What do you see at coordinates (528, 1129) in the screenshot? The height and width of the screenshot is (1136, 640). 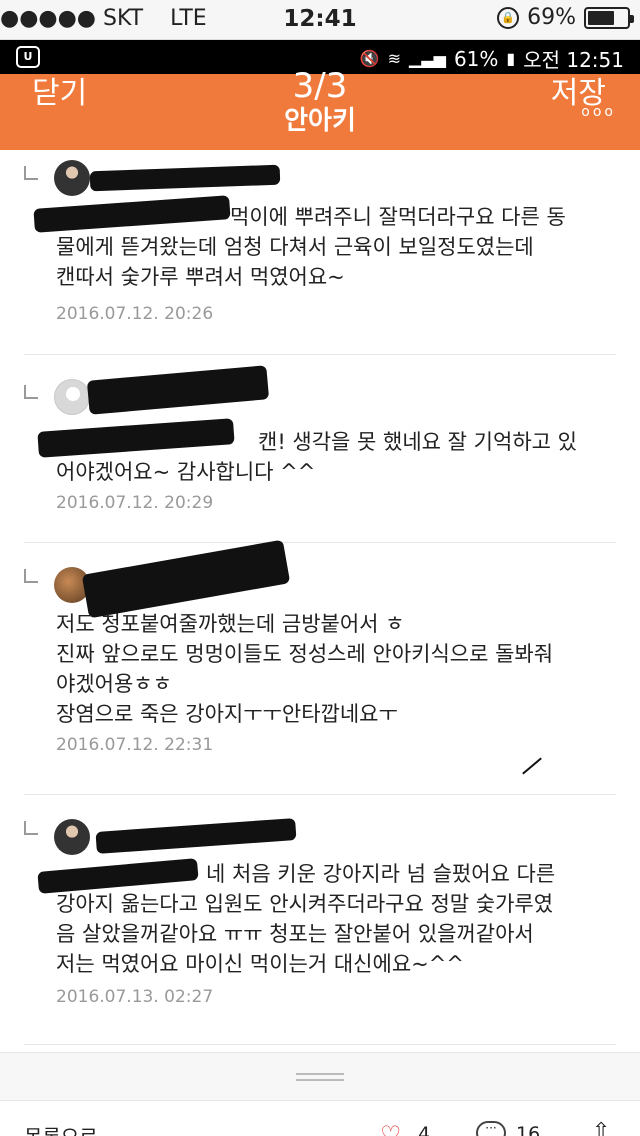 I see `comment-count: 16` at bounding box center [528, 1129].